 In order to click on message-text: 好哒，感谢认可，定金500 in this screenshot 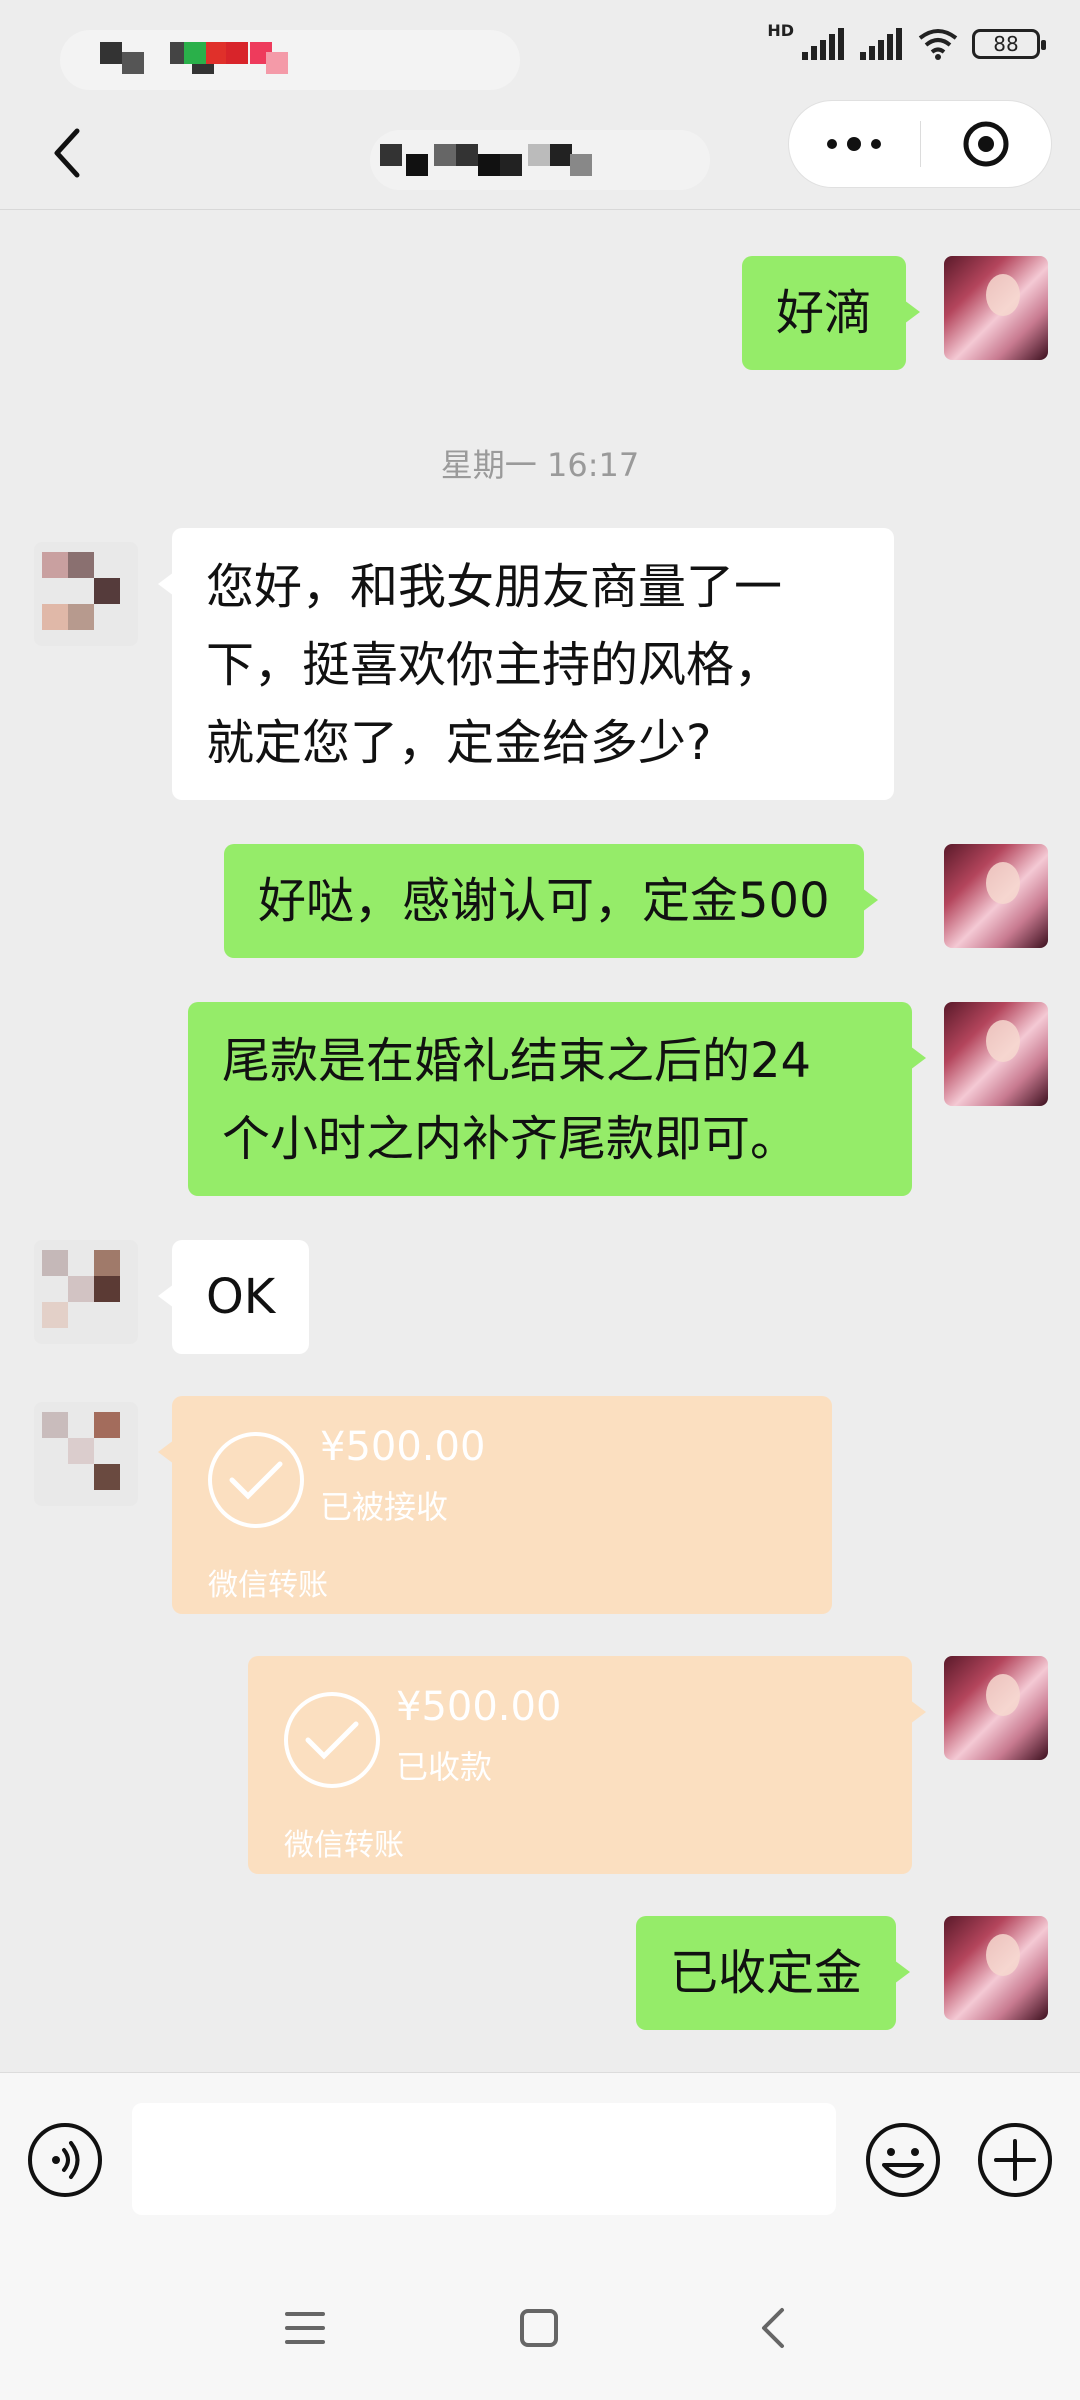, I will do `click(544, 901)`.